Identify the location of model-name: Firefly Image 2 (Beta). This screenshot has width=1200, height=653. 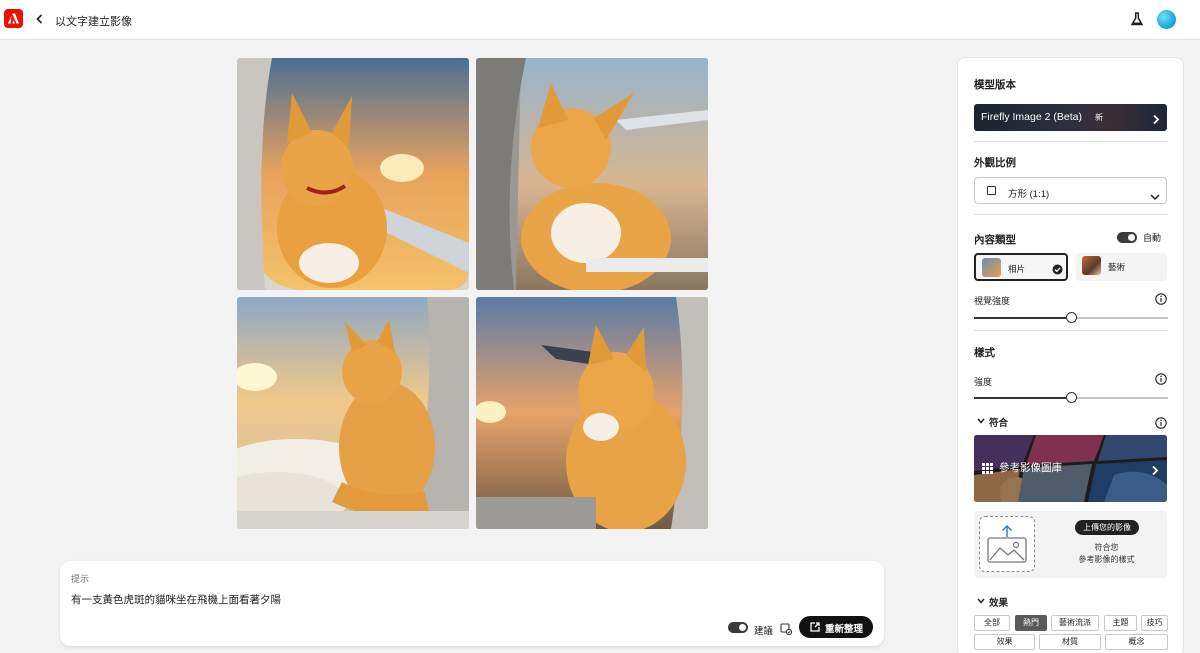
(1031, 117).